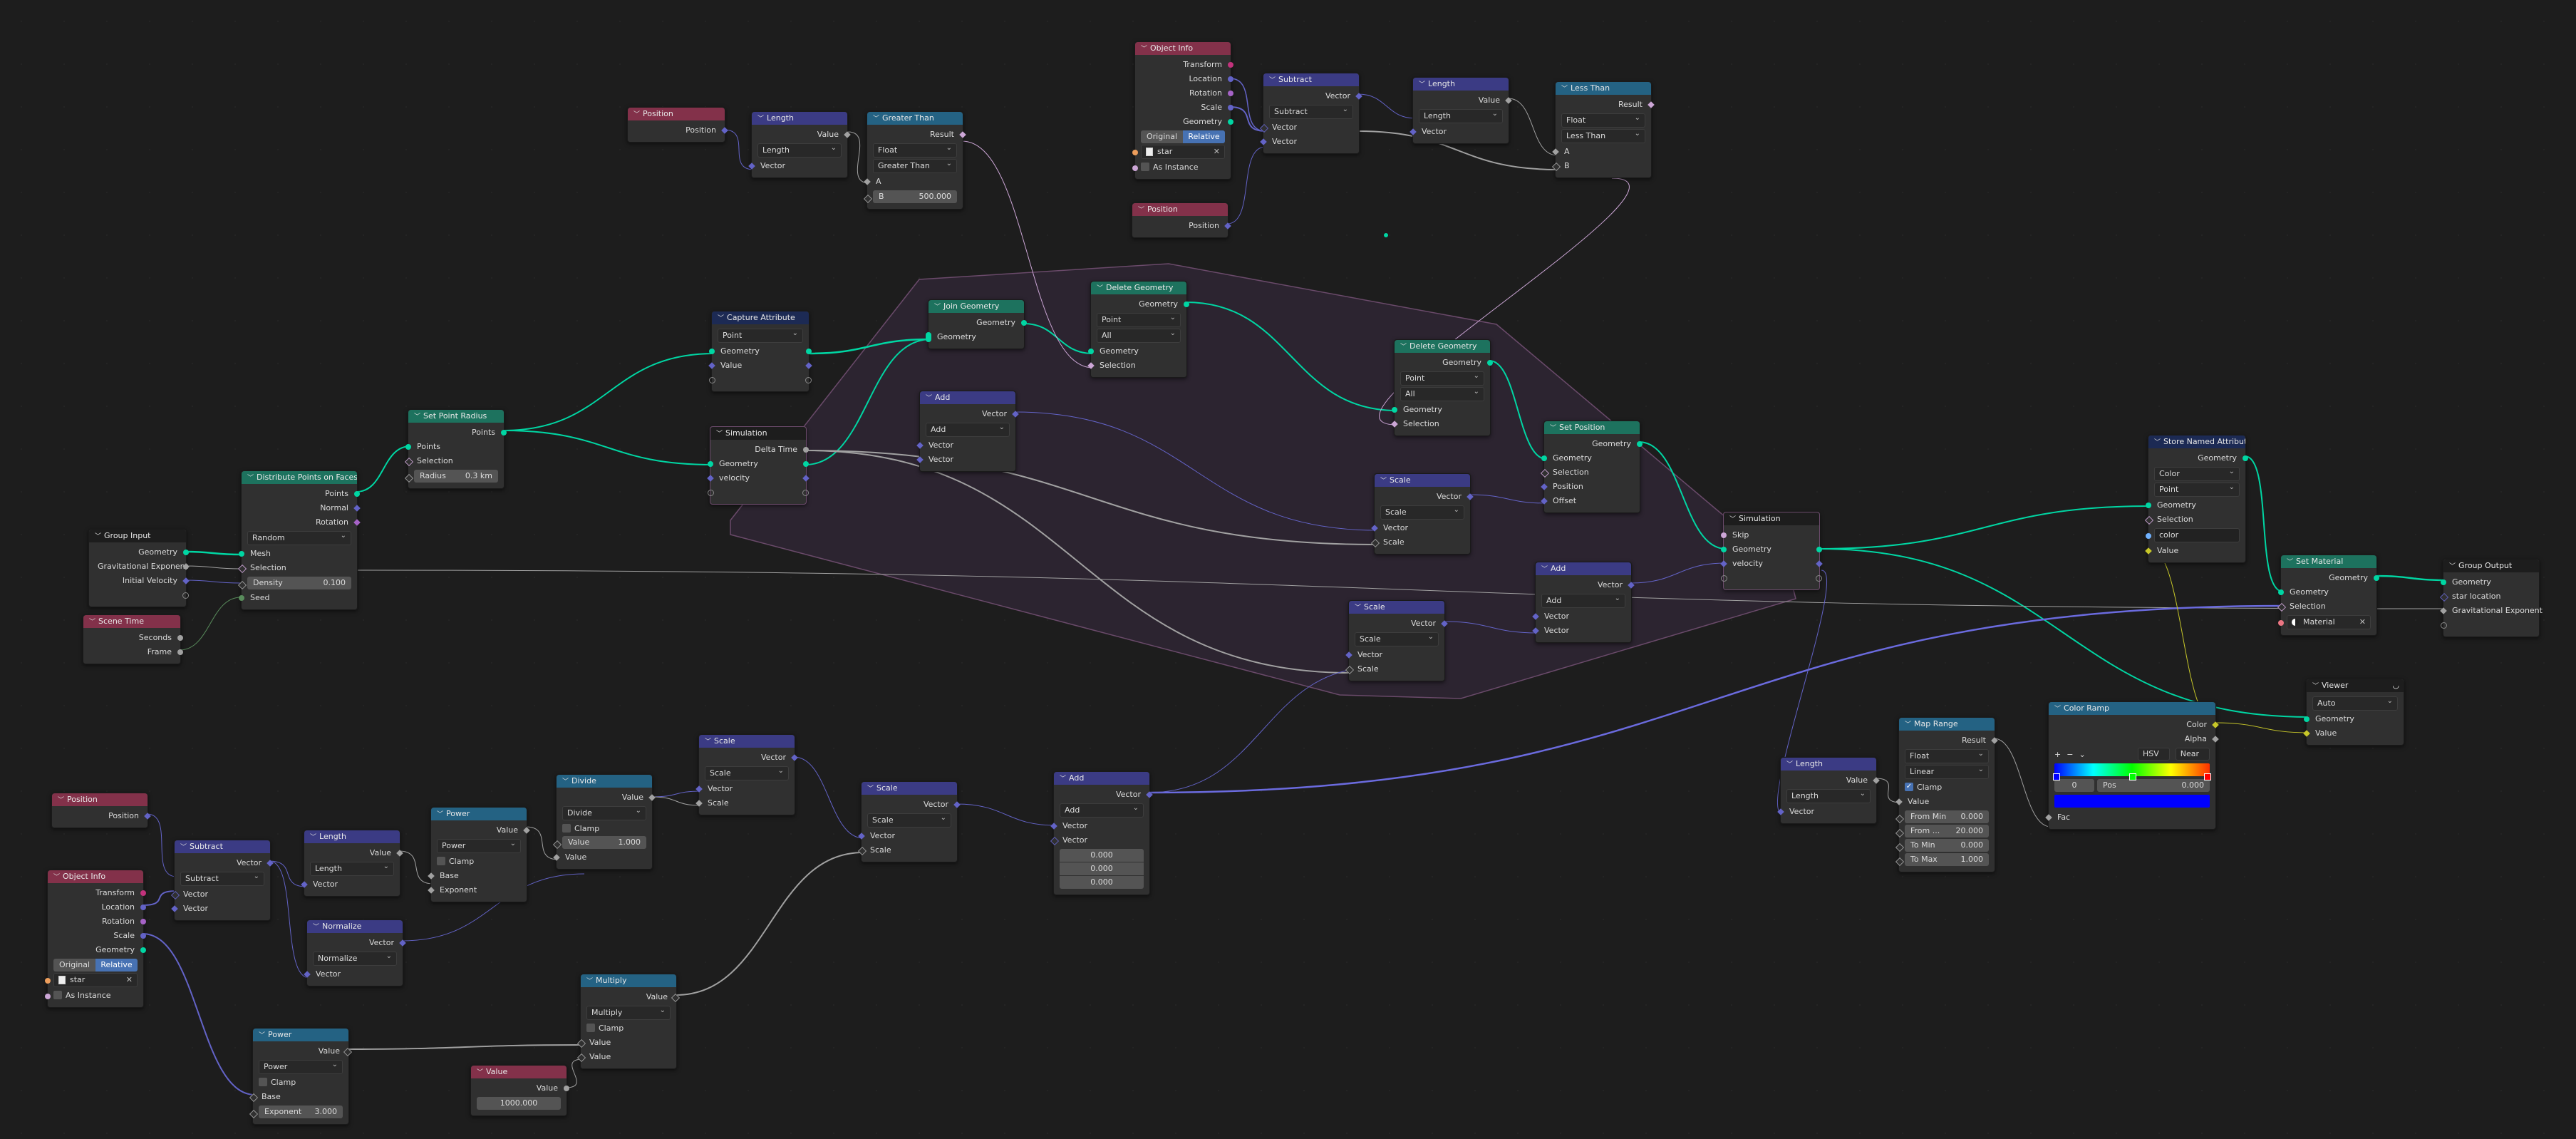 The image size is (2576, 1139). What do you see at coordinates (1102, 868) in the screenshot?
I see `vector-y-field: 0.000` at bounding box center [1102, 868].